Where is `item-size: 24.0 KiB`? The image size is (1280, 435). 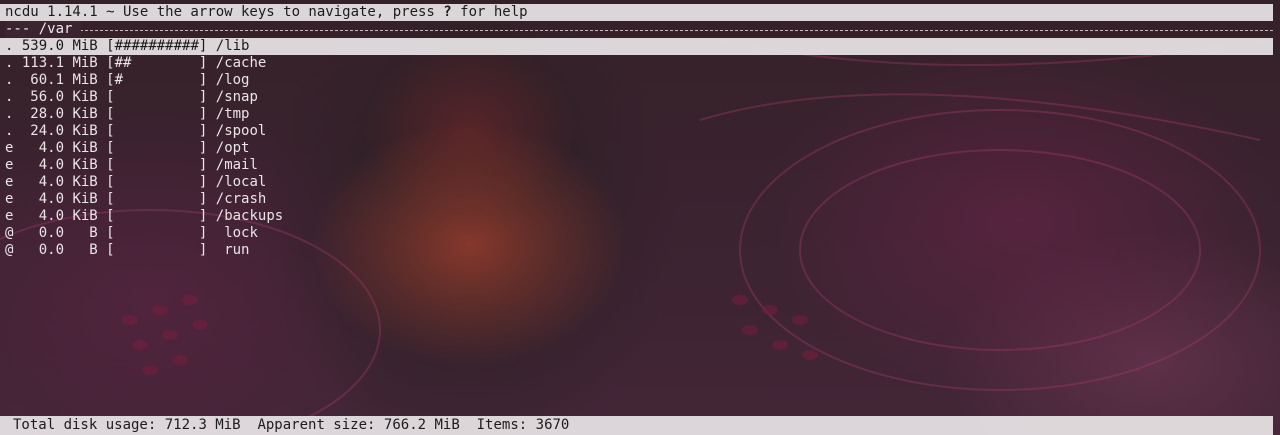
item-size: 24.0 KiB is located at coordinates (59, 131).